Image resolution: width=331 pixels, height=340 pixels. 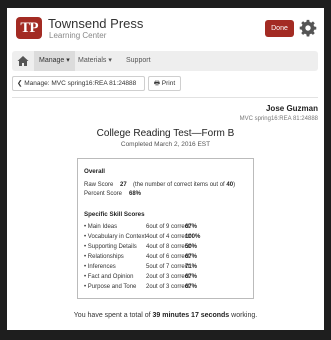 What do you see at coordinates (78, 35) in the screenshot?
I see `brand-subtitle: Learning Center` at bounding box center [78, 35].